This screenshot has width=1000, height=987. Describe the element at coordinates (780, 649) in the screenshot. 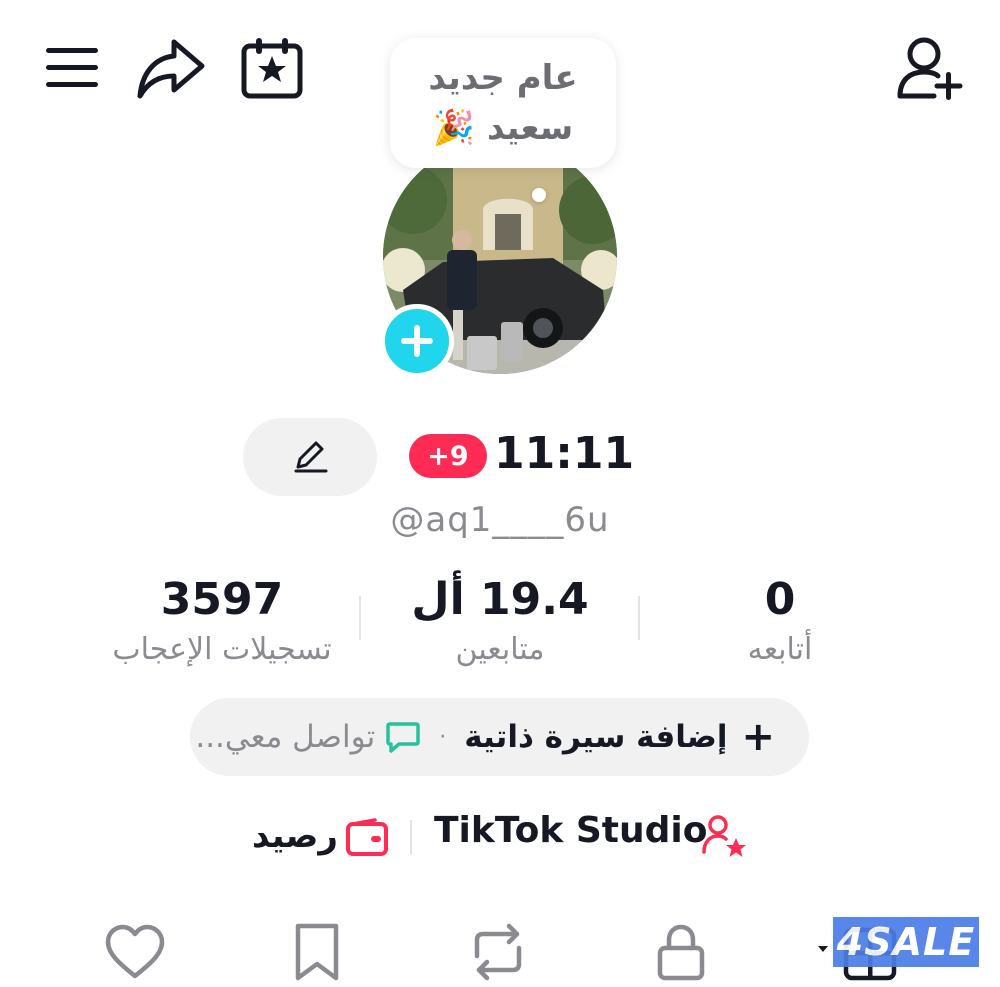

I see `following-label: أتابعه` at that location.